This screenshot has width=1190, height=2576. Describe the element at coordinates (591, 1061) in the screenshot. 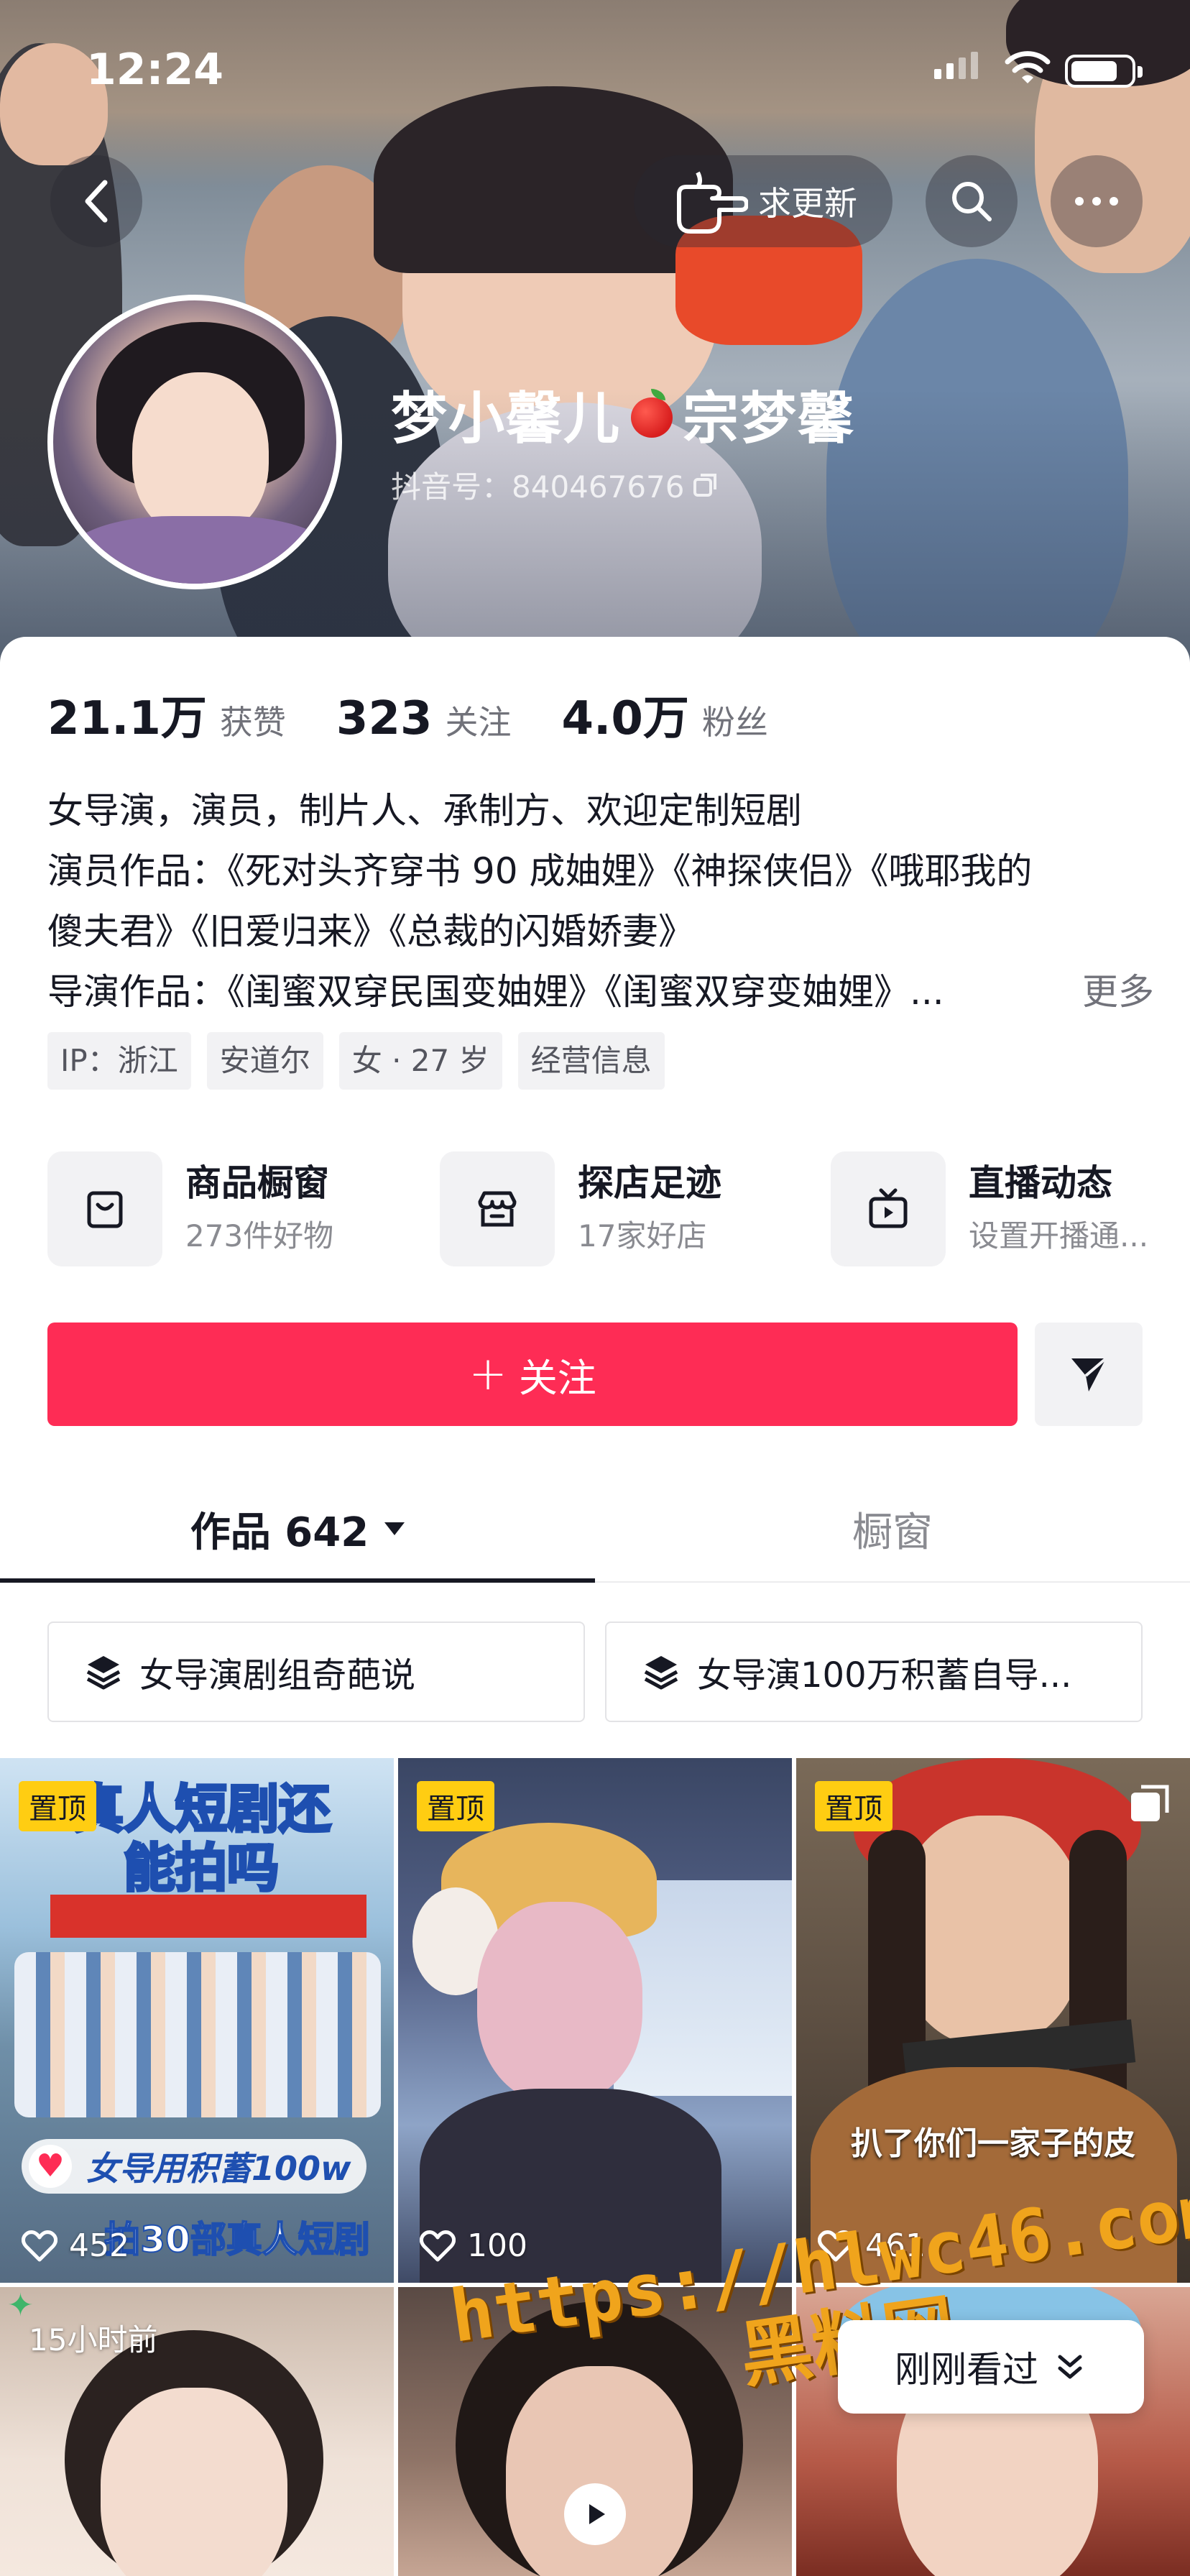

I see `tag-business-info: 经营信息` at that location.